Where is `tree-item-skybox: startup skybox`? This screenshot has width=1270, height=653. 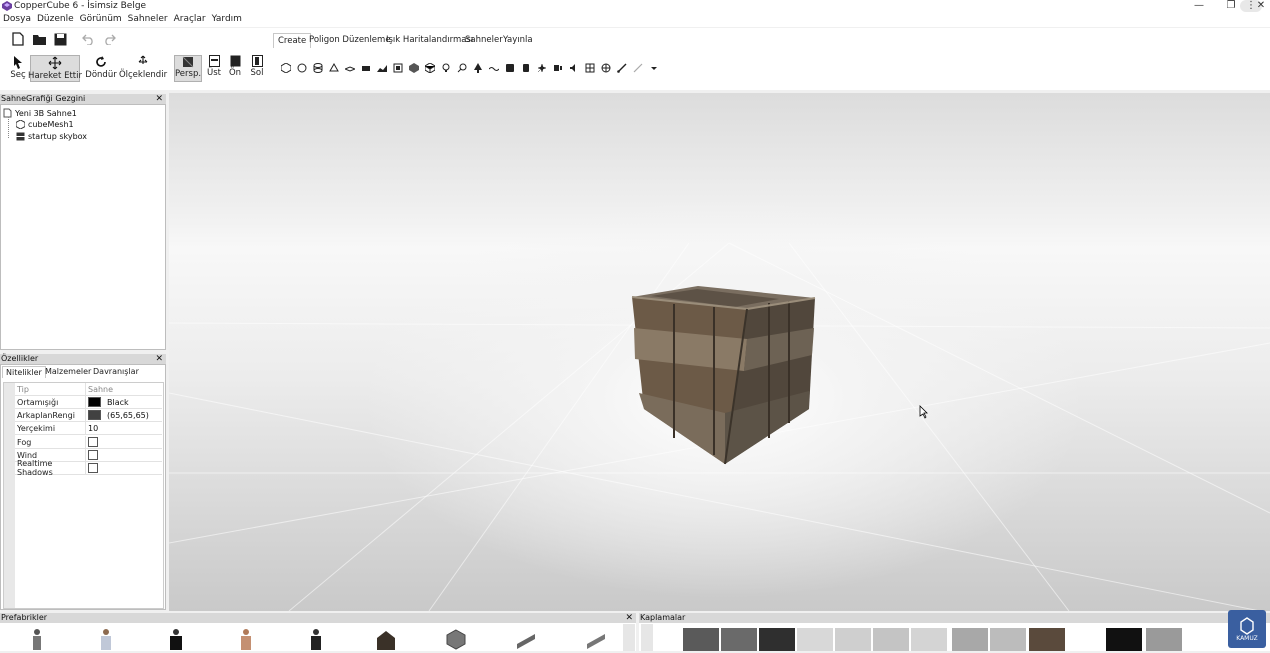
tree-item-skybox: startup skybox is located at coordinates (51, 136).